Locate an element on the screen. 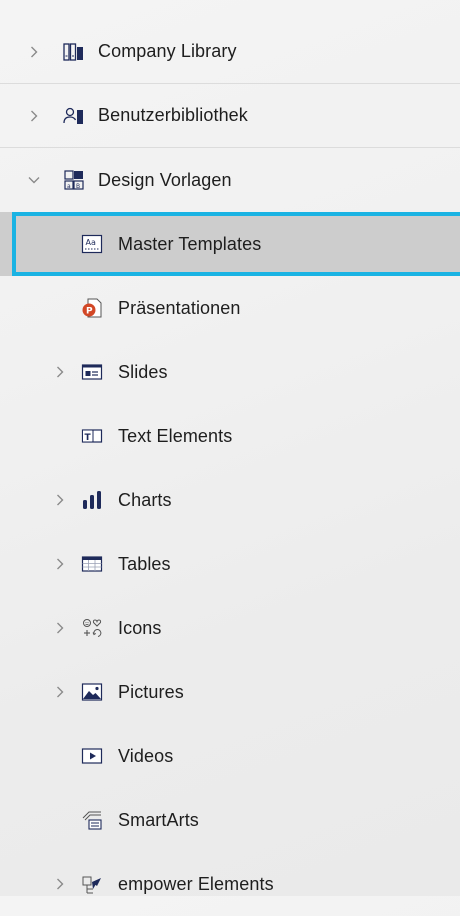 This screenshot has height=916, width=460. tree-item-empower-elements: empower Elements is located at coordinates (230, 884).